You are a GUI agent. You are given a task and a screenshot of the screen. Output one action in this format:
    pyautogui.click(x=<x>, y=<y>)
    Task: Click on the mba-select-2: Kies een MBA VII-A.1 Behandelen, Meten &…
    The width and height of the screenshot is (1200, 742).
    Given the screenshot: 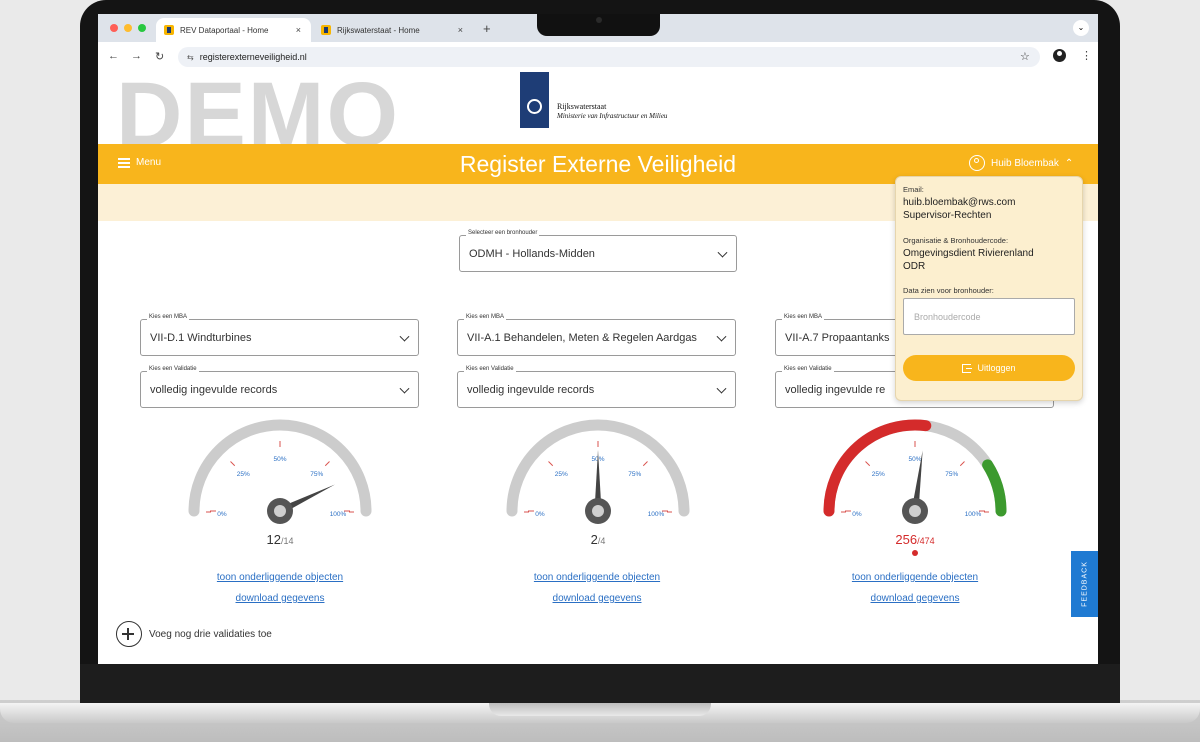 What is the action you would take?
    pyautogui.click(x=596, y=335)
    